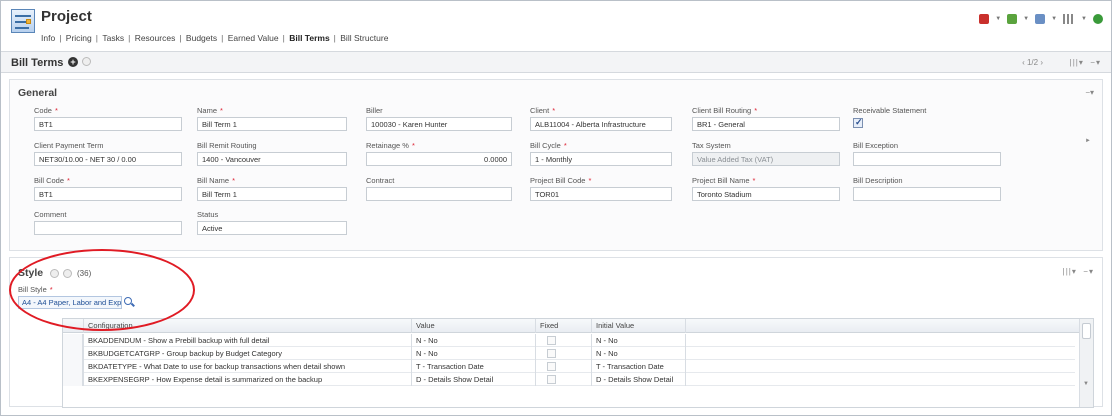  What do you see at coordinates (1012, 19) in the screenshot?
I see `report-icon` at bounding box center [1012, 19].